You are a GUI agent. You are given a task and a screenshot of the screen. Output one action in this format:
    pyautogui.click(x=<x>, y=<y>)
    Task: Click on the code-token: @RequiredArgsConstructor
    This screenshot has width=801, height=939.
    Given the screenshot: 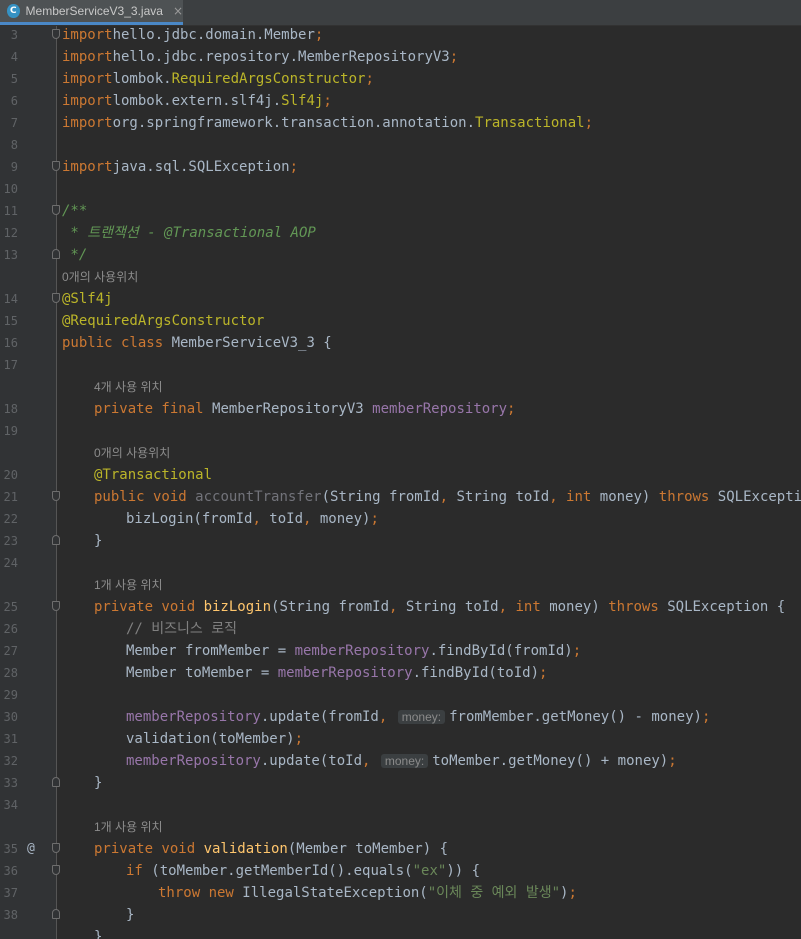 What is the action you would take?
    pyautogui.click(x=163, y=321)
    